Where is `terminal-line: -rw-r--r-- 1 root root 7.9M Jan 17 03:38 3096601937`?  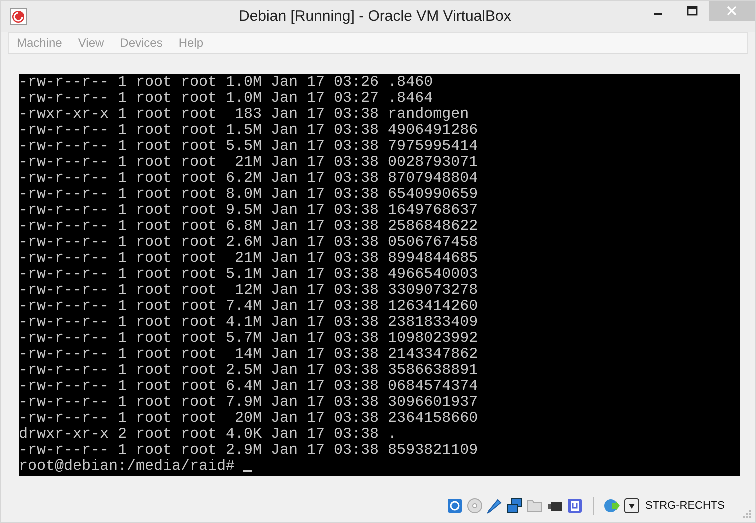
terminal-line: -rw-r--r-- 1 root root 7.9M Jan 17 03:38 3096601937 is located at coordinates (248, 403).